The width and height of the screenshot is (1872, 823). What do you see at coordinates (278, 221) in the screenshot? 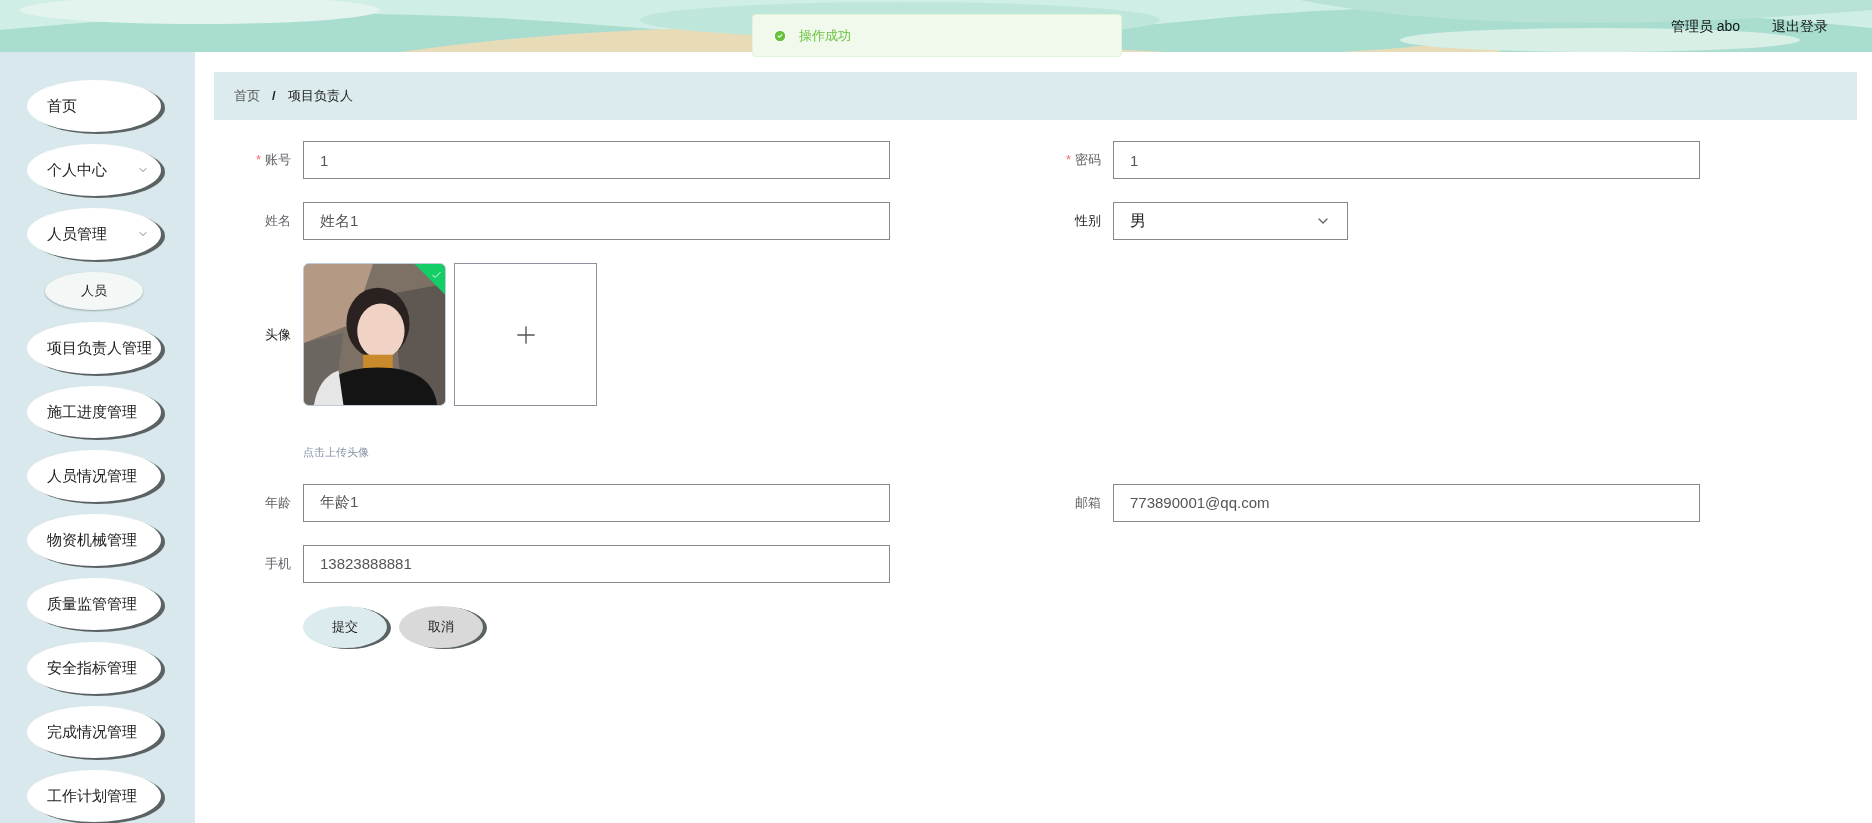
I see `field-label: 姓名` at bounding box center [278, 221].